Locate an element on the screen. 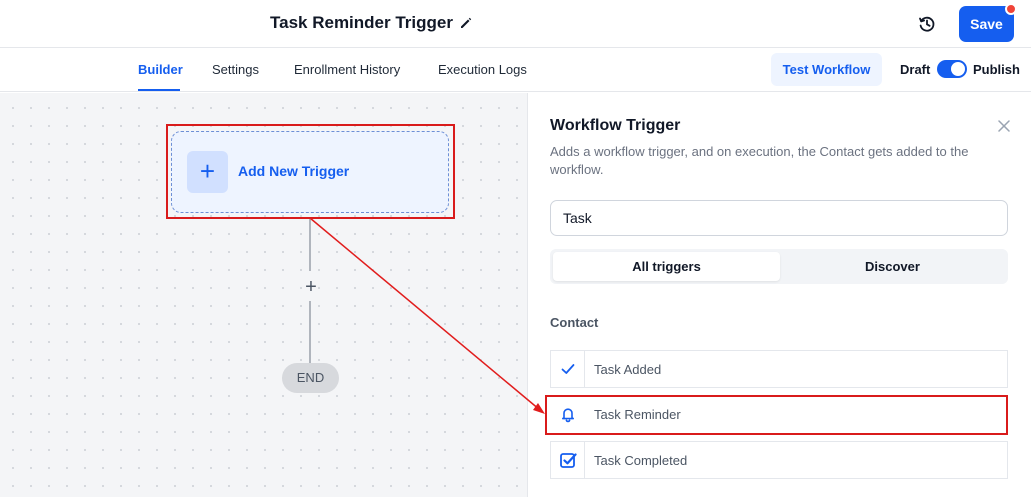  segment-all-triggers: All triggers is located at coordinates (666, 266).